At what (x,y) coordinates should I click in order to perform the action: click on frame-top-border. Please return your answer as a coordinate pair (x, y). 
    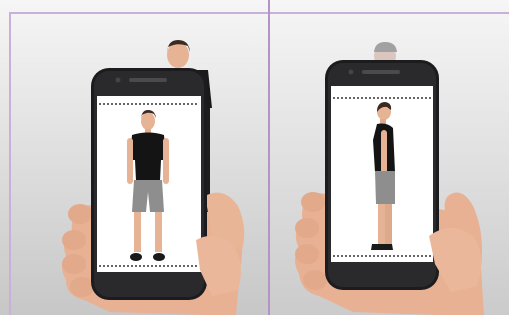
    Looking at the image, I should click on (259, 13).